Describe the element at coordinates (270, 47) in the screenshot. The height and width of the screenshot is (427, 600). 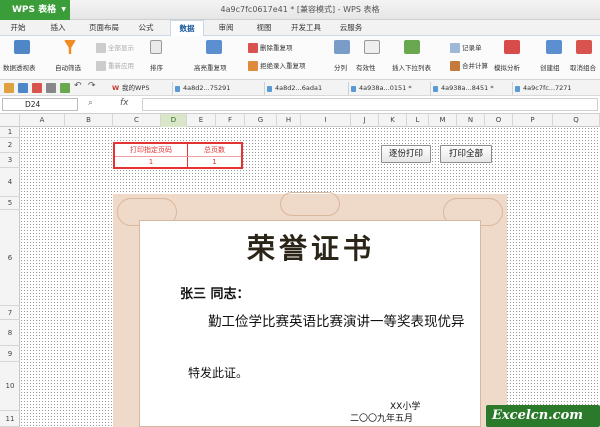
I see `remove-duplicates-button: 删除重复项` at that location.